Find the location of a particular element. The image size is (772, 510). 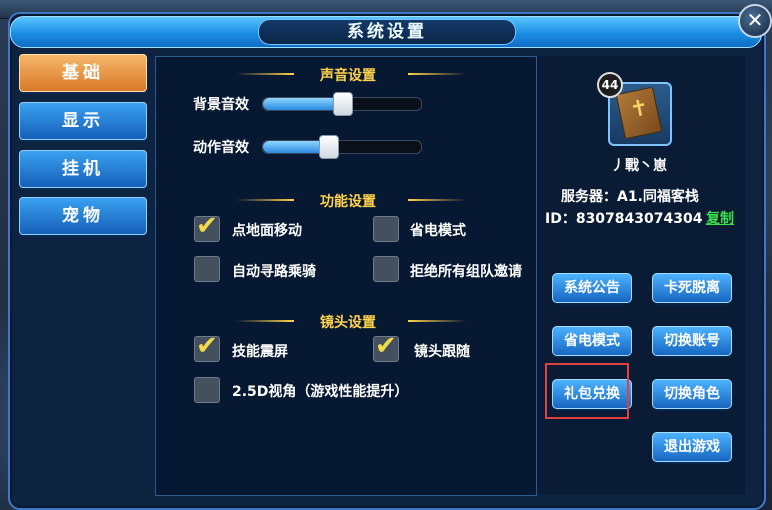

tab-auto-battle: 挂机 is located at coordinates (83, 169).